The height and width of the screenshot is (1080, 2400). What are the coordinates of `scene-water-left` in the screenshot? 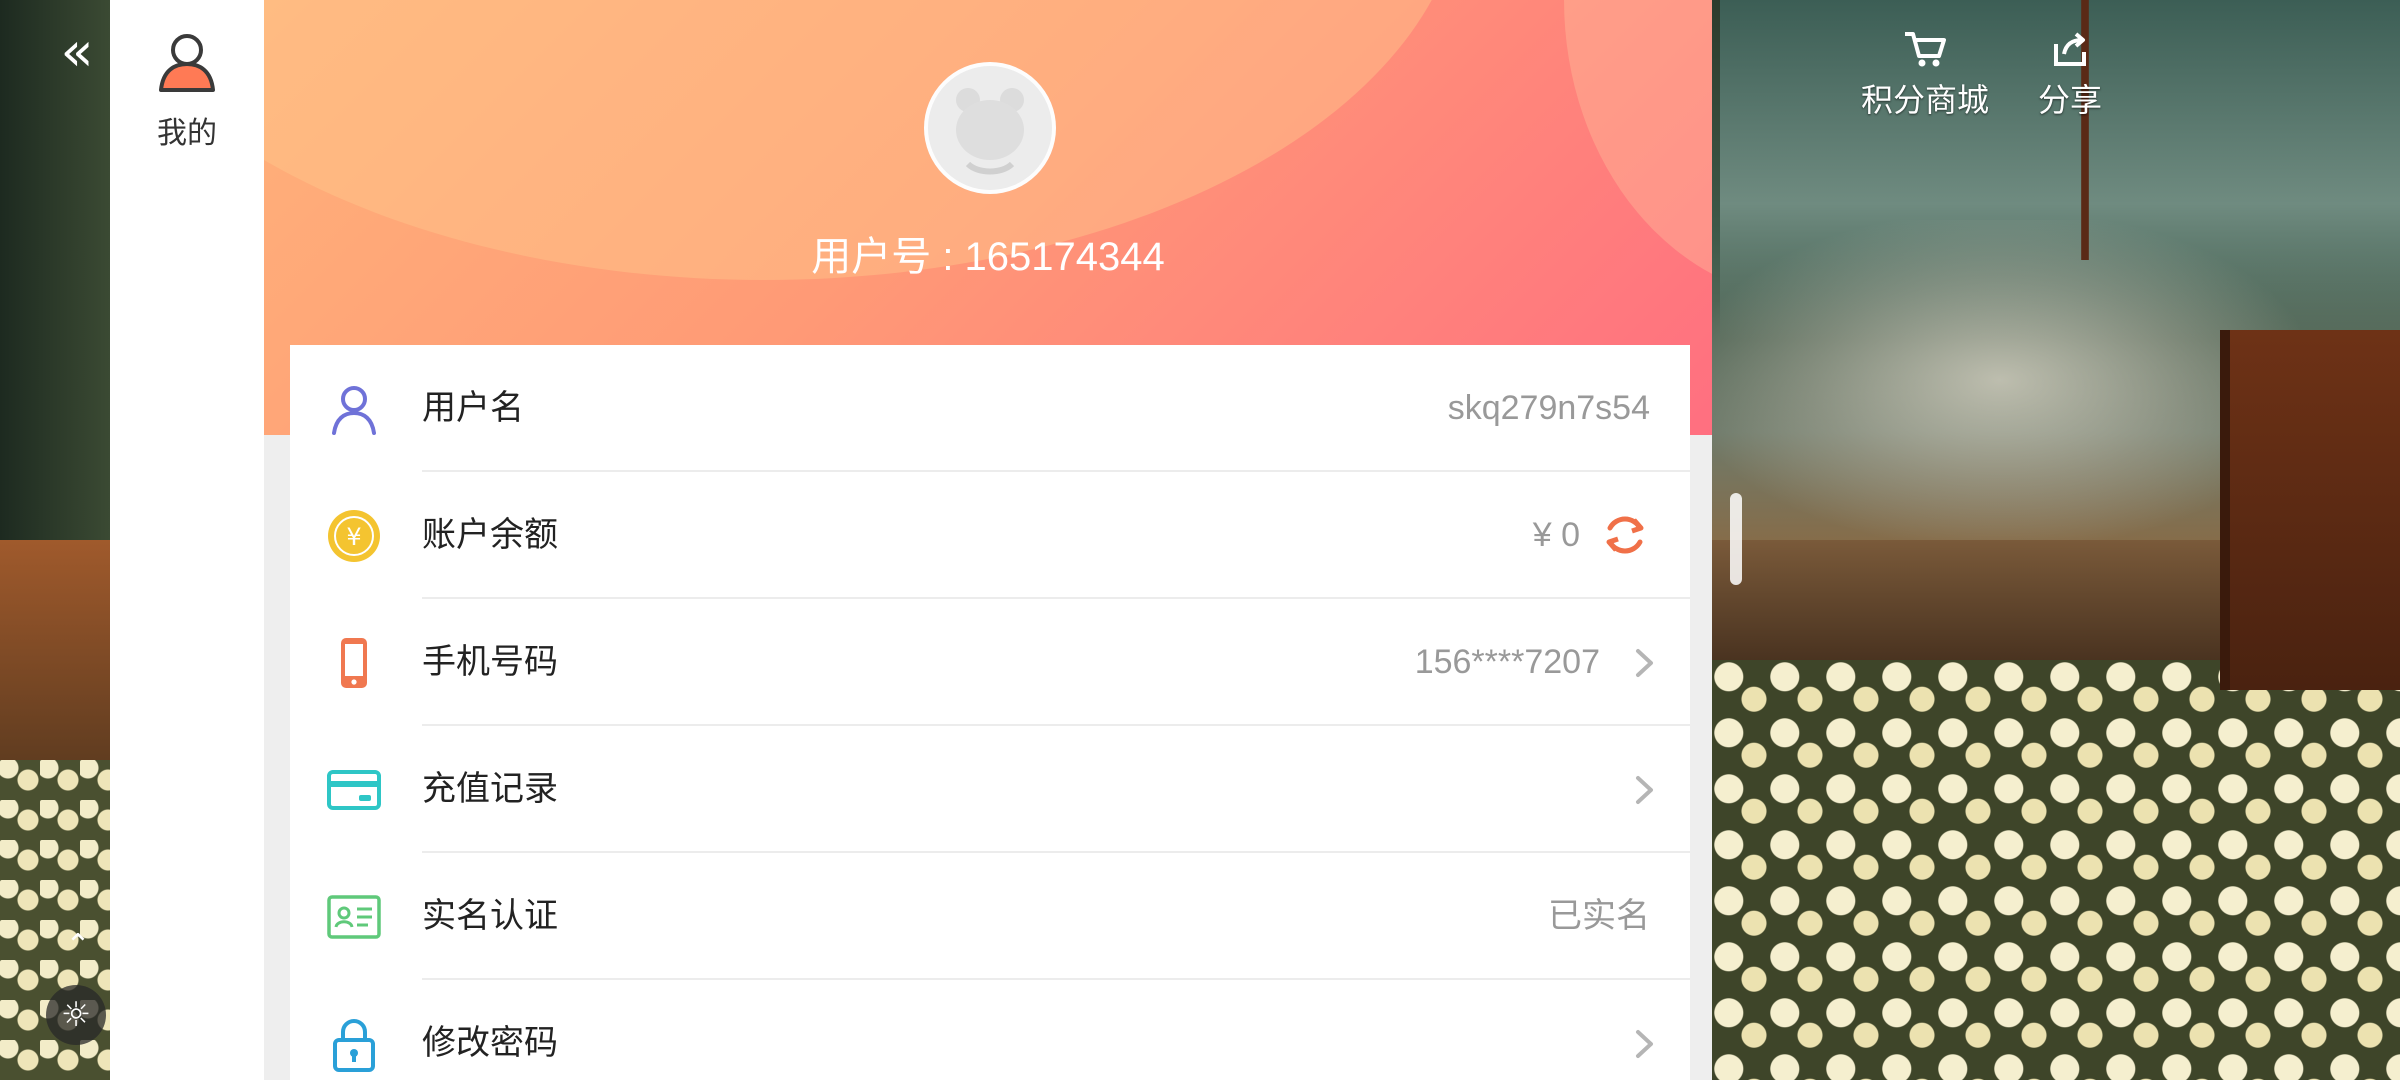 It's located at (55, 660).